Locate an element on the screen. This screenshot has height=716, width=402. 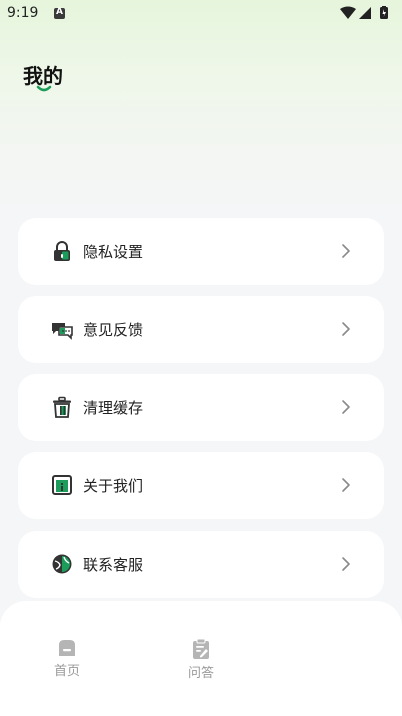
menu-item-label: 清理缓存 is located at coordinates (113, 408).